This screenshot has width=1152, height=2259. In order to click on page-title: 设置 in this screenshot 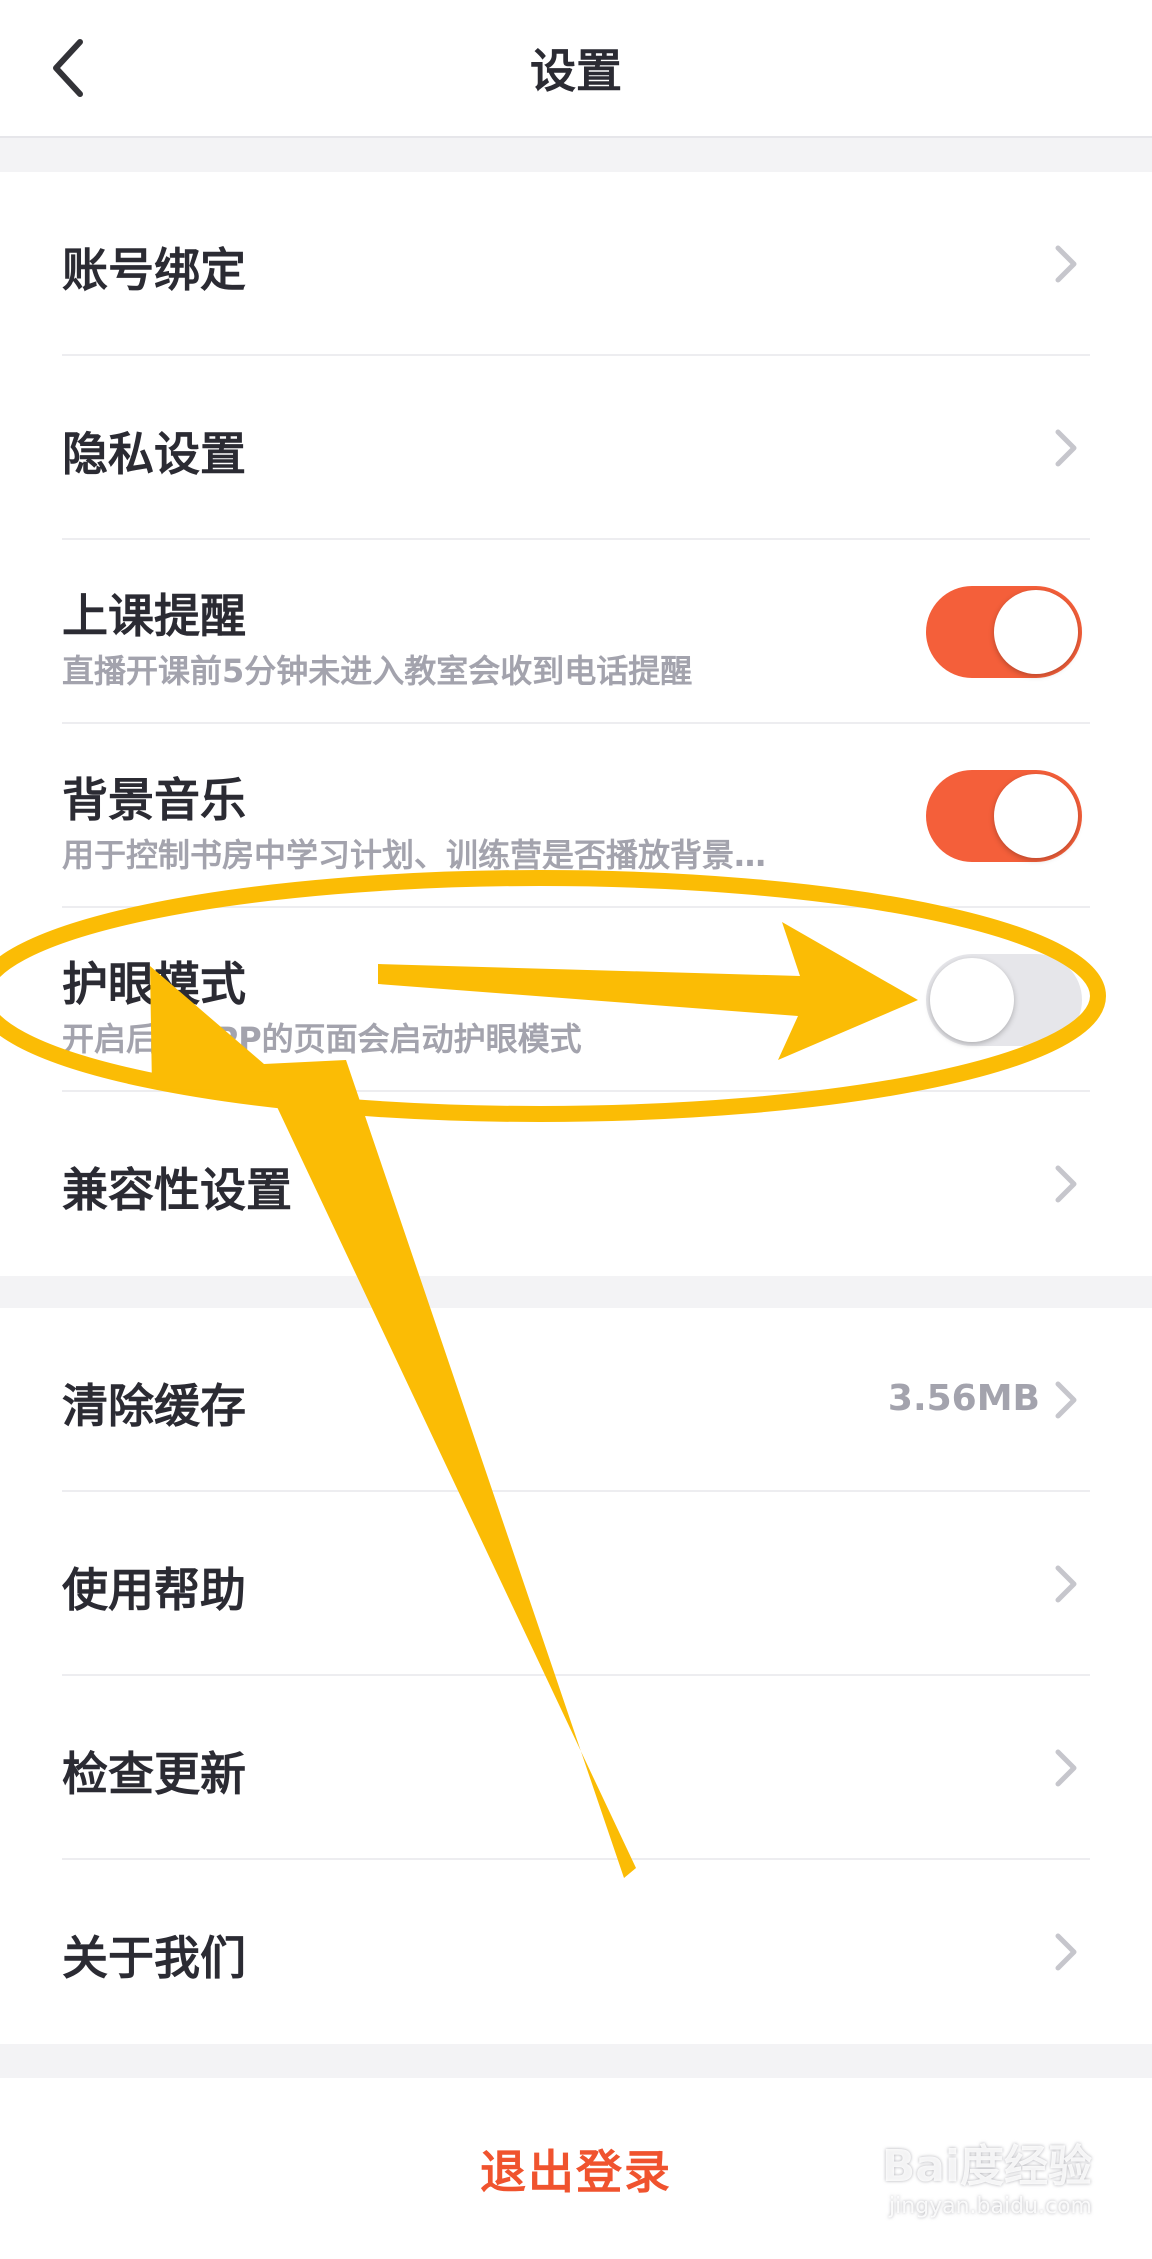, I will do `click(576, 71)`.